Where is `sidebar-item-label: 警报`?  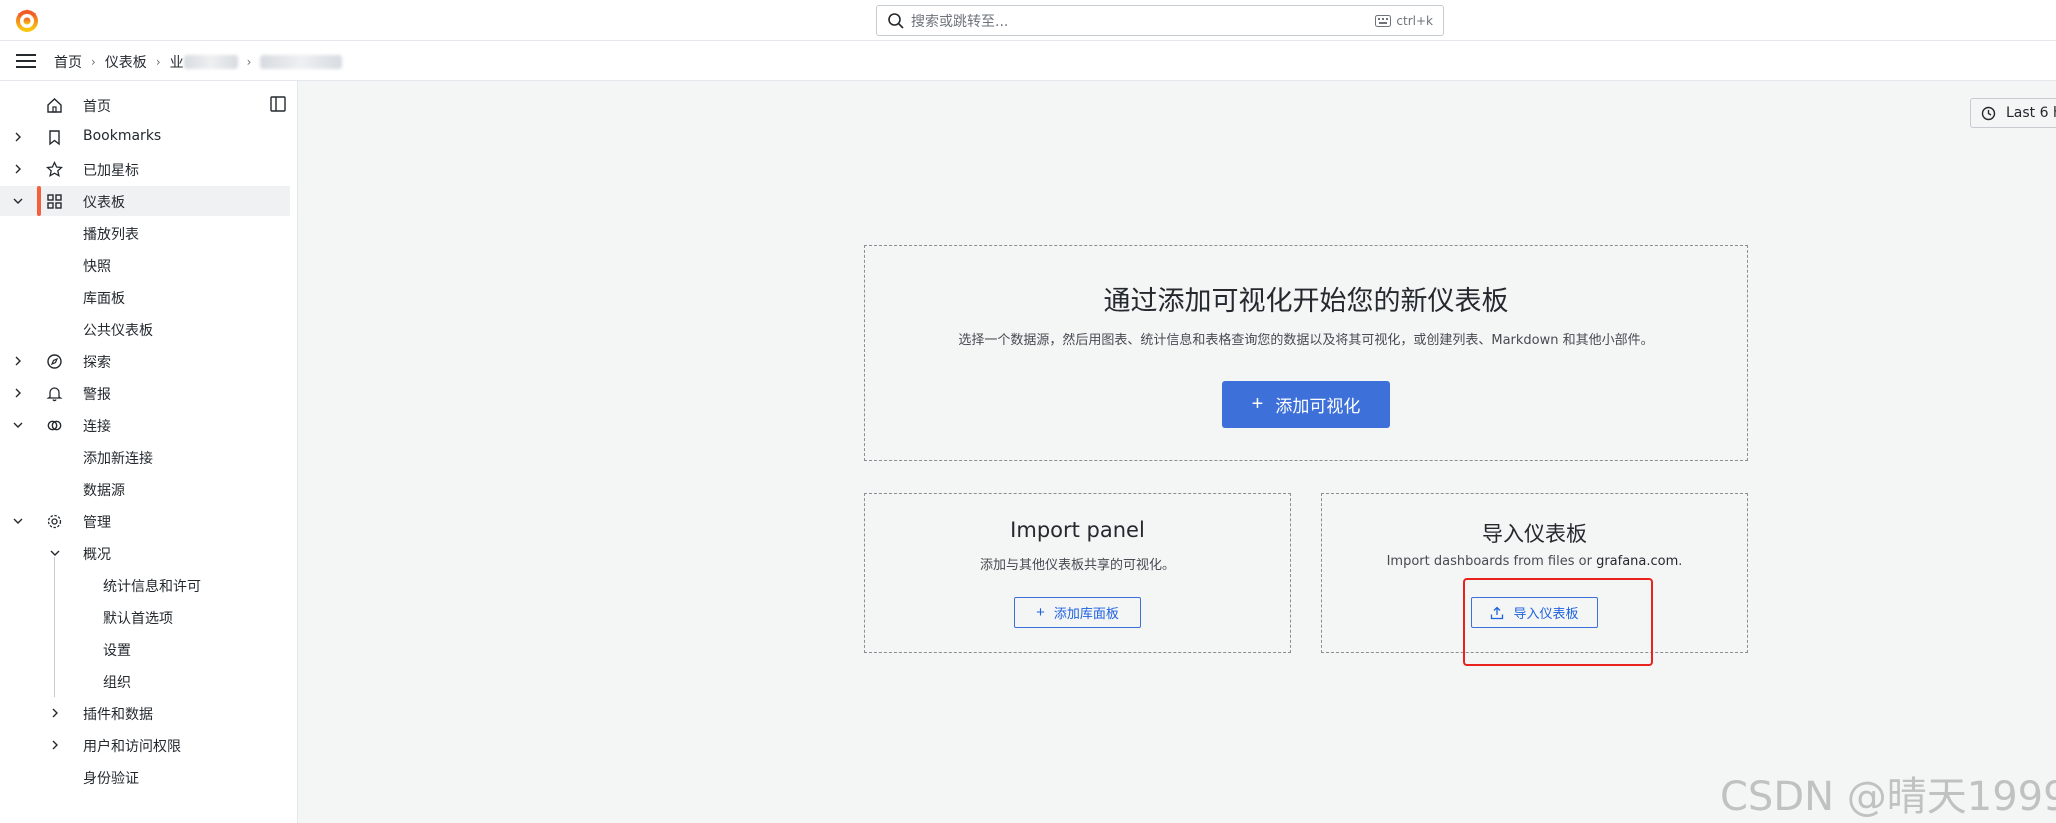 sidebar-item-label: 警报 is located at coordinates (97, 395).